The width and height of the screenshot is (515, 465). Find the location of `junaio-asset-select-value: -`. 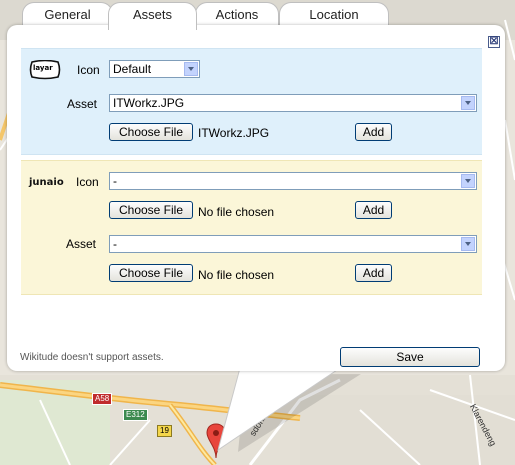

junaio-asset-select-value: - is located at coordinates (115, 244).